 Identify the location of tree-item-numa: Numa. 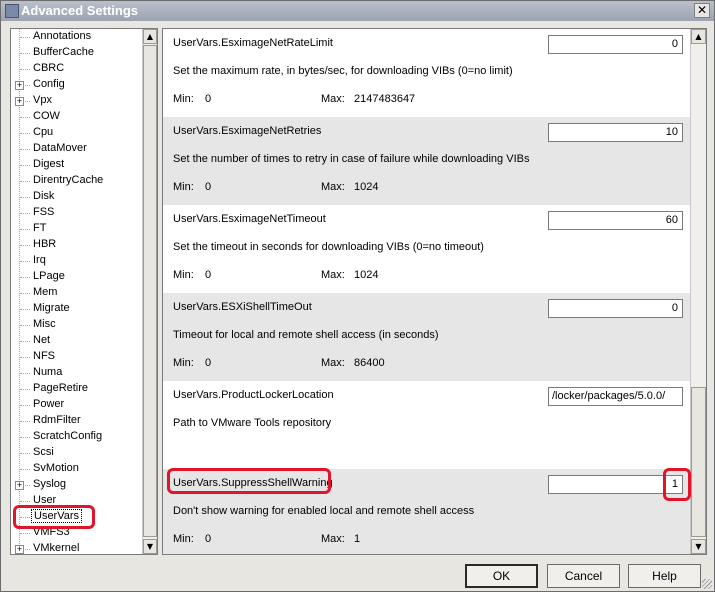
(77, 373).